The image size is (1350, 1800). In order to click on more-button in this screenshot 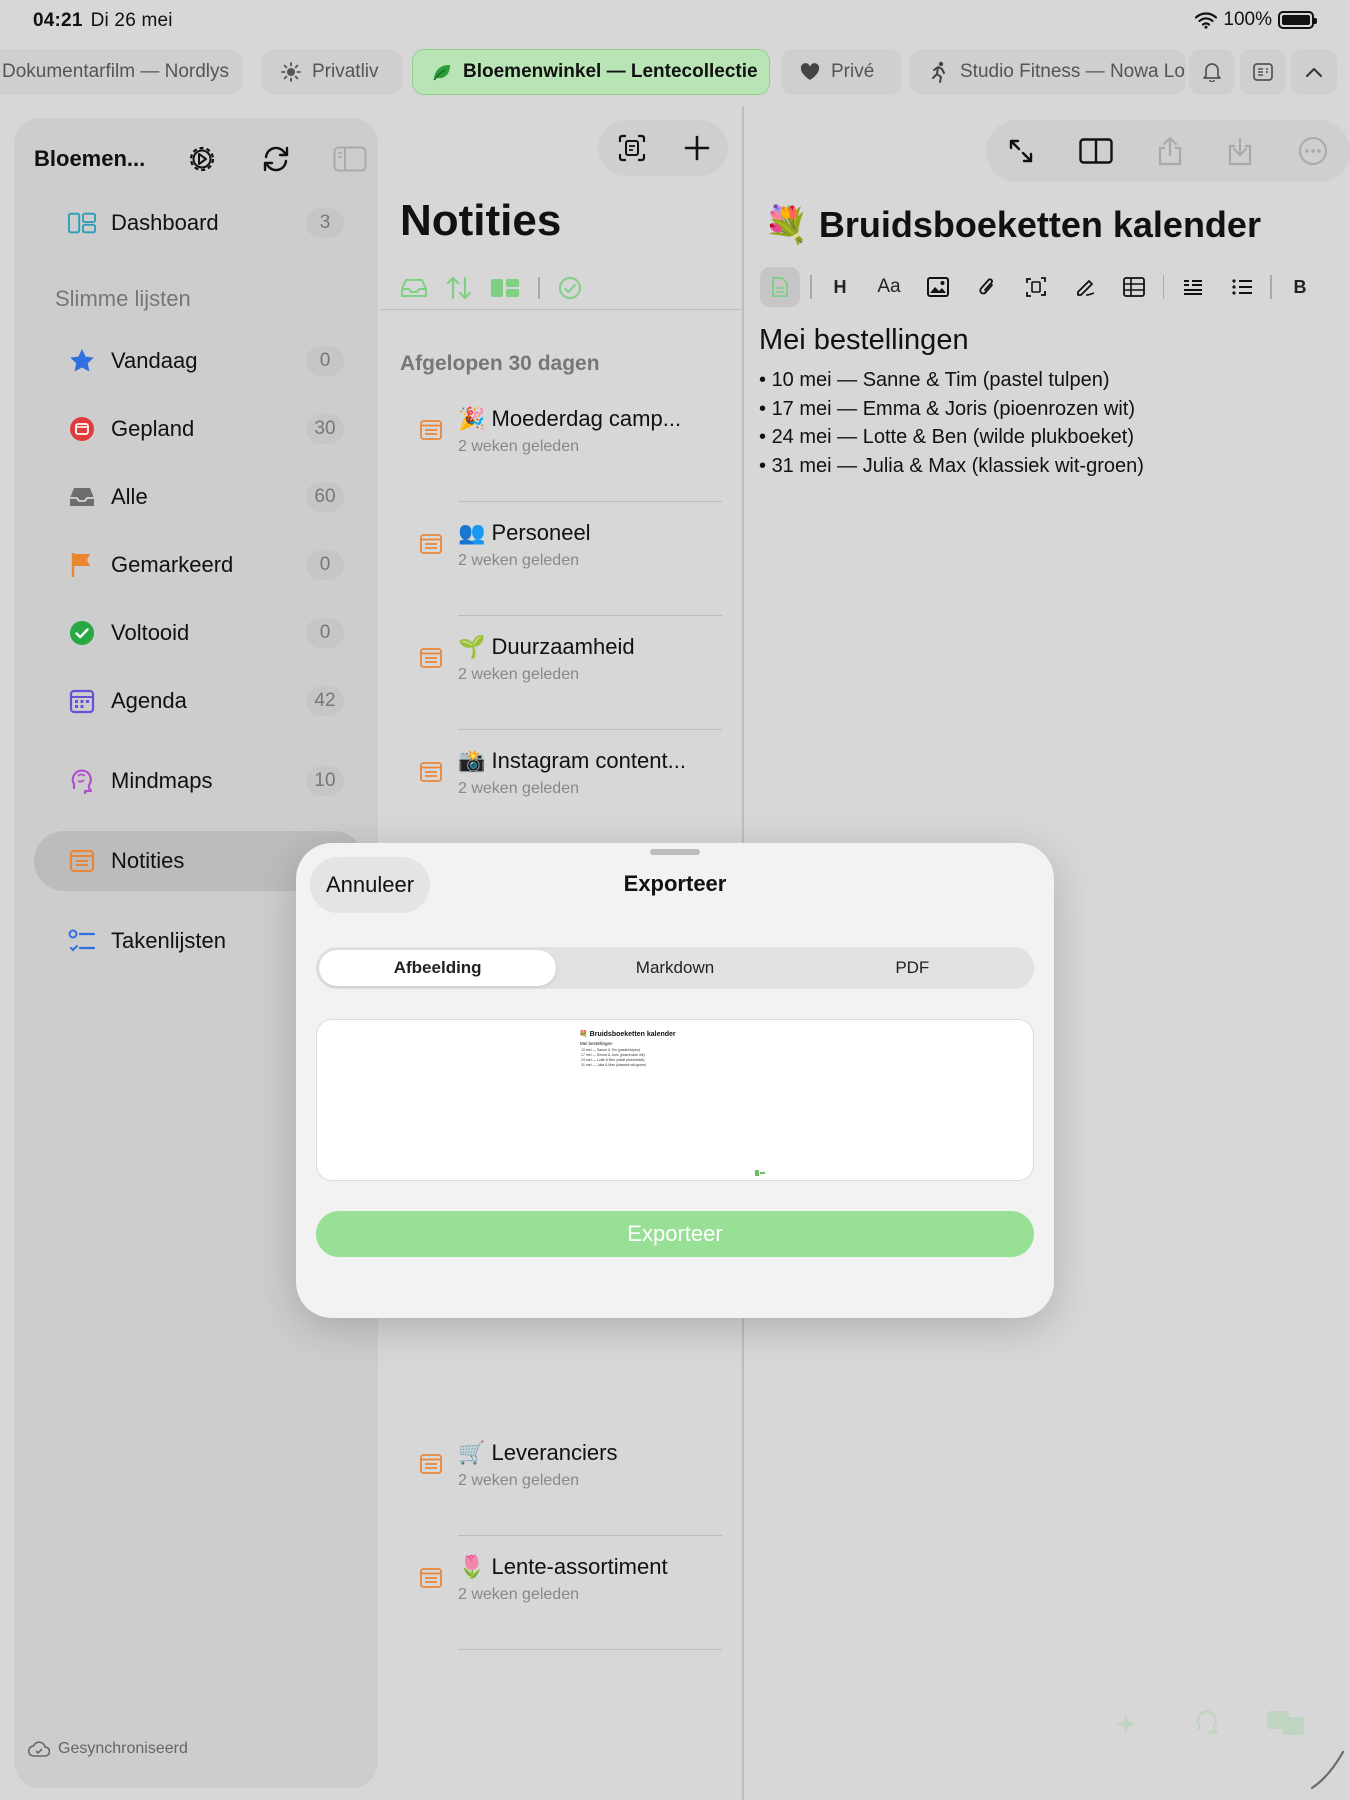, I will do `click(1313, 151)`.